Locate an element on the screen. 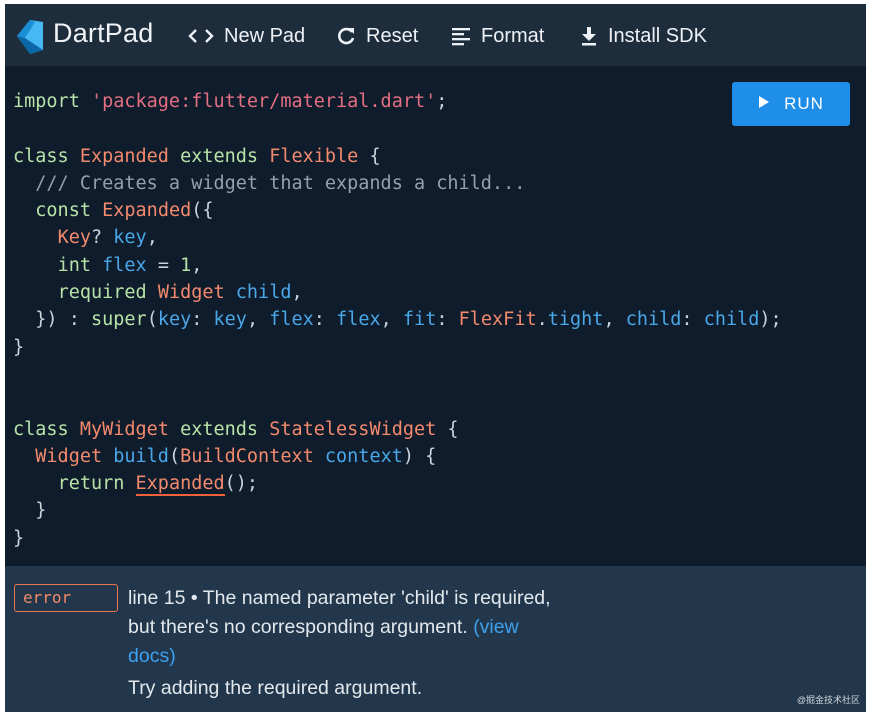 The image size is (870, 716). code-line: int flex = 1, is located at coordinates (130, 265).